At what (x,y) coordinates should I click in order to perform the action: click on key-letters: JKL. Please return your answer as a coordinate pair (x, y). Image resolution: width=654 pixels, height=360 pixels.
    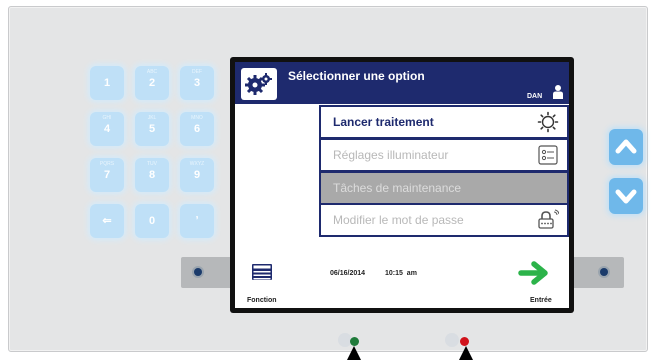
    Looking at the image, I should click on (152, 118).